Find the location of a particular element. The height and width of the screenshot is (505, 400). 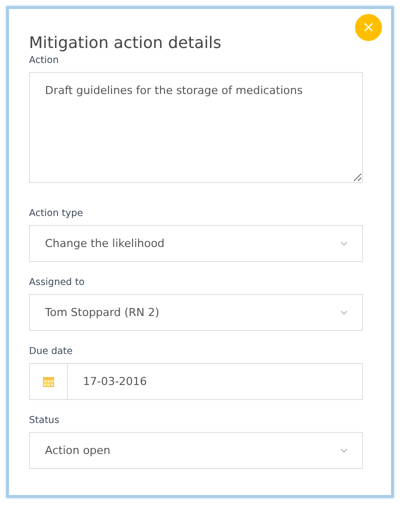

date-field: 17-03-2016 is located at coordinates (196, 381).